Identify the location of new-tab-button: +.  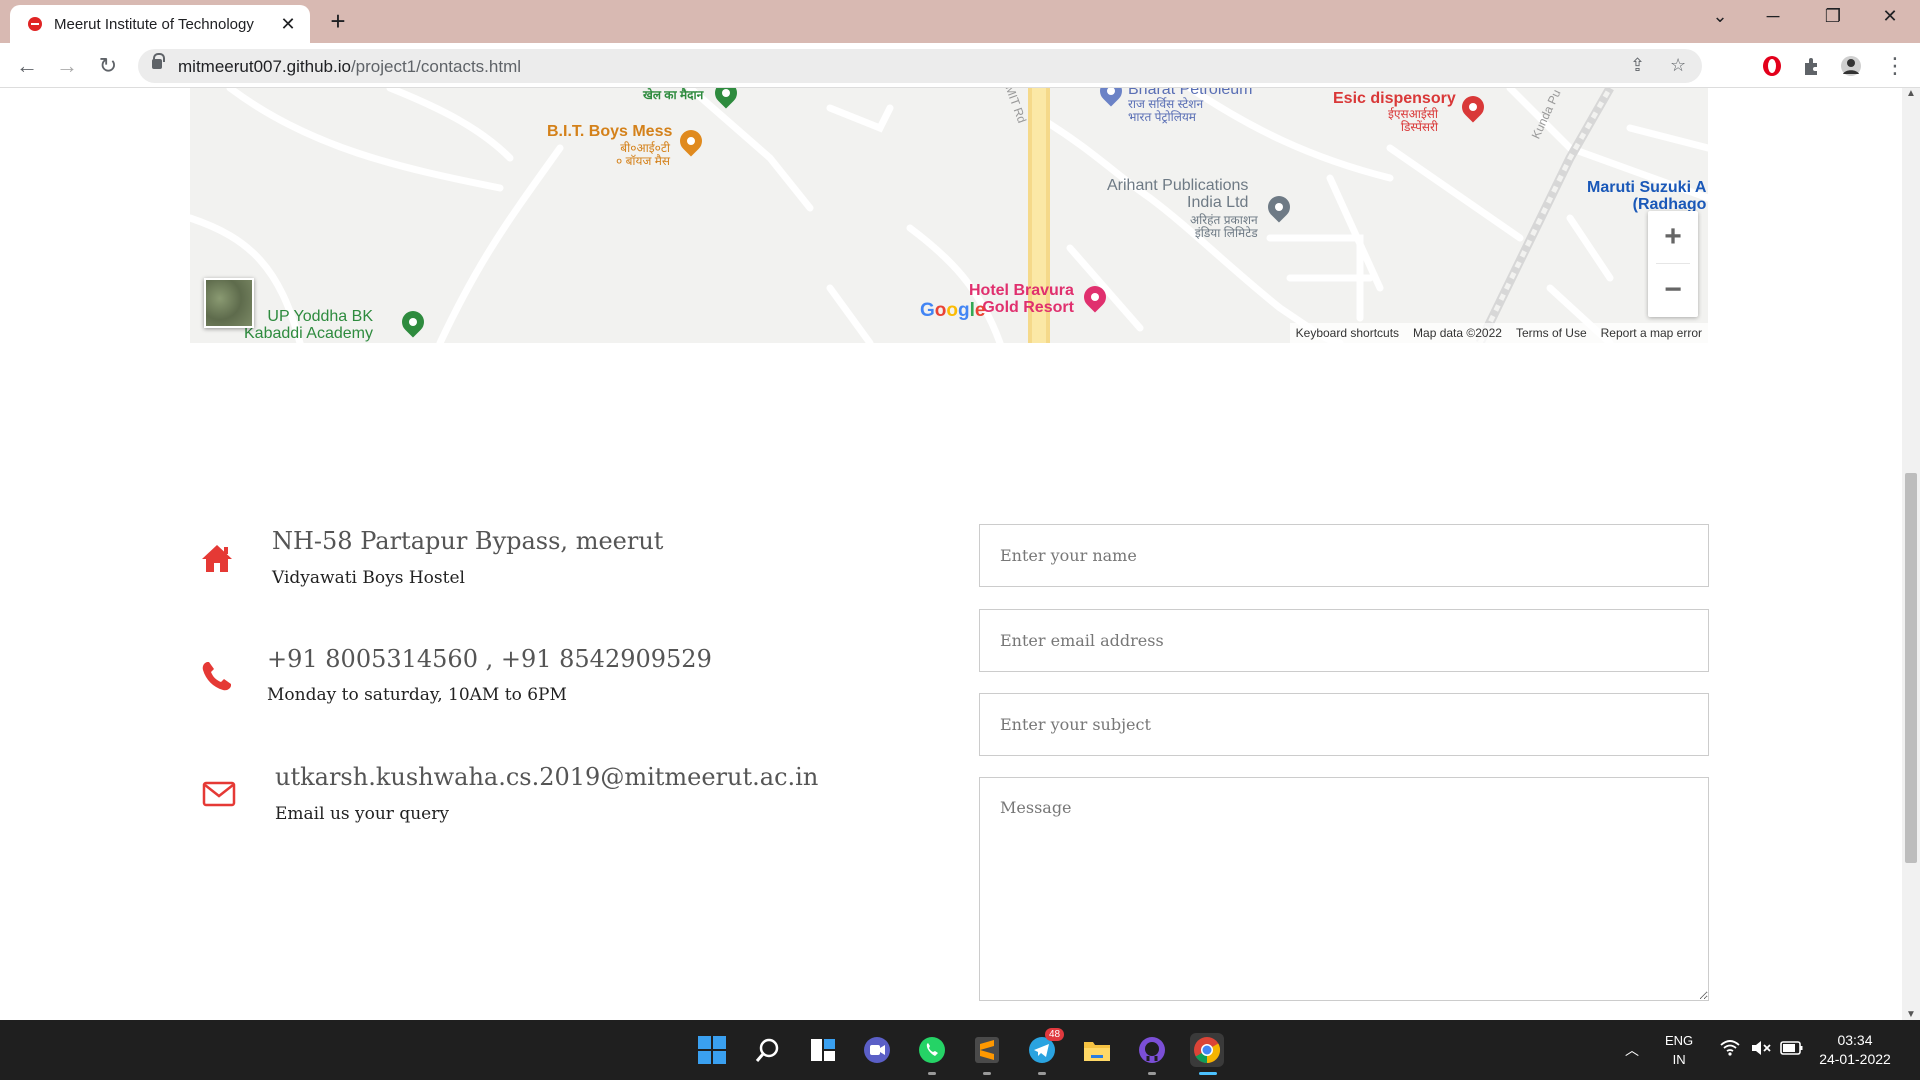
(338, 21).